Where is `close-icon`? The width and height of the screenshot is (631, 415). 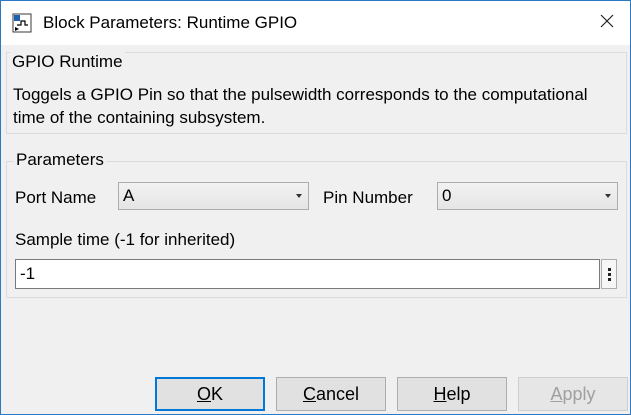 close-icon is located at coordinates (607, 23).